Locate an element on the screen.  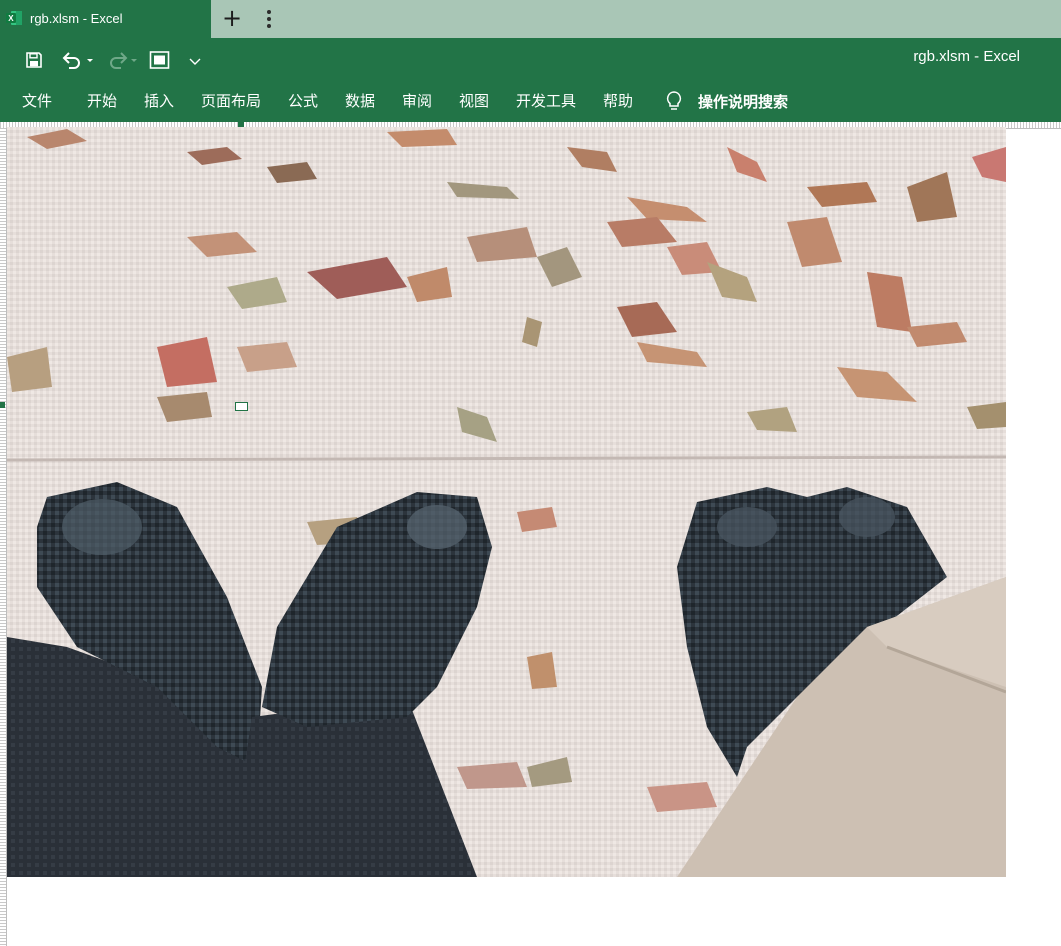
tab-file: 文件 is located at coordinates (37, 100).